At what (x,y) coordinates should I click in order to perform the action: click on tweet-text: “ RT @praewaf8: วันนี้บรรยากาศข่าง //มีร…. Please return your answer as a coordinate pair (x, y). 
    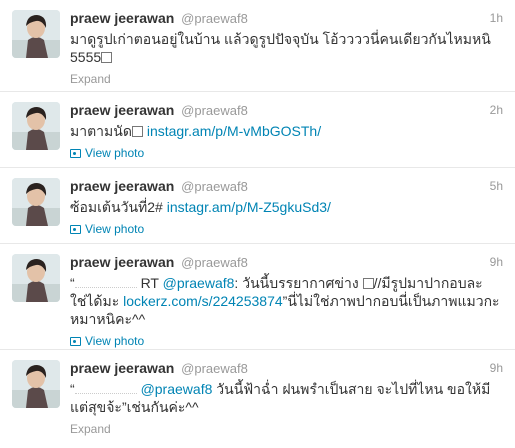
    Looking at the image, I should click on (285, 301).